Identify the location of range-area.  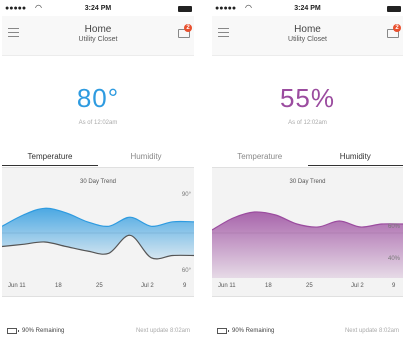
(98, 233).